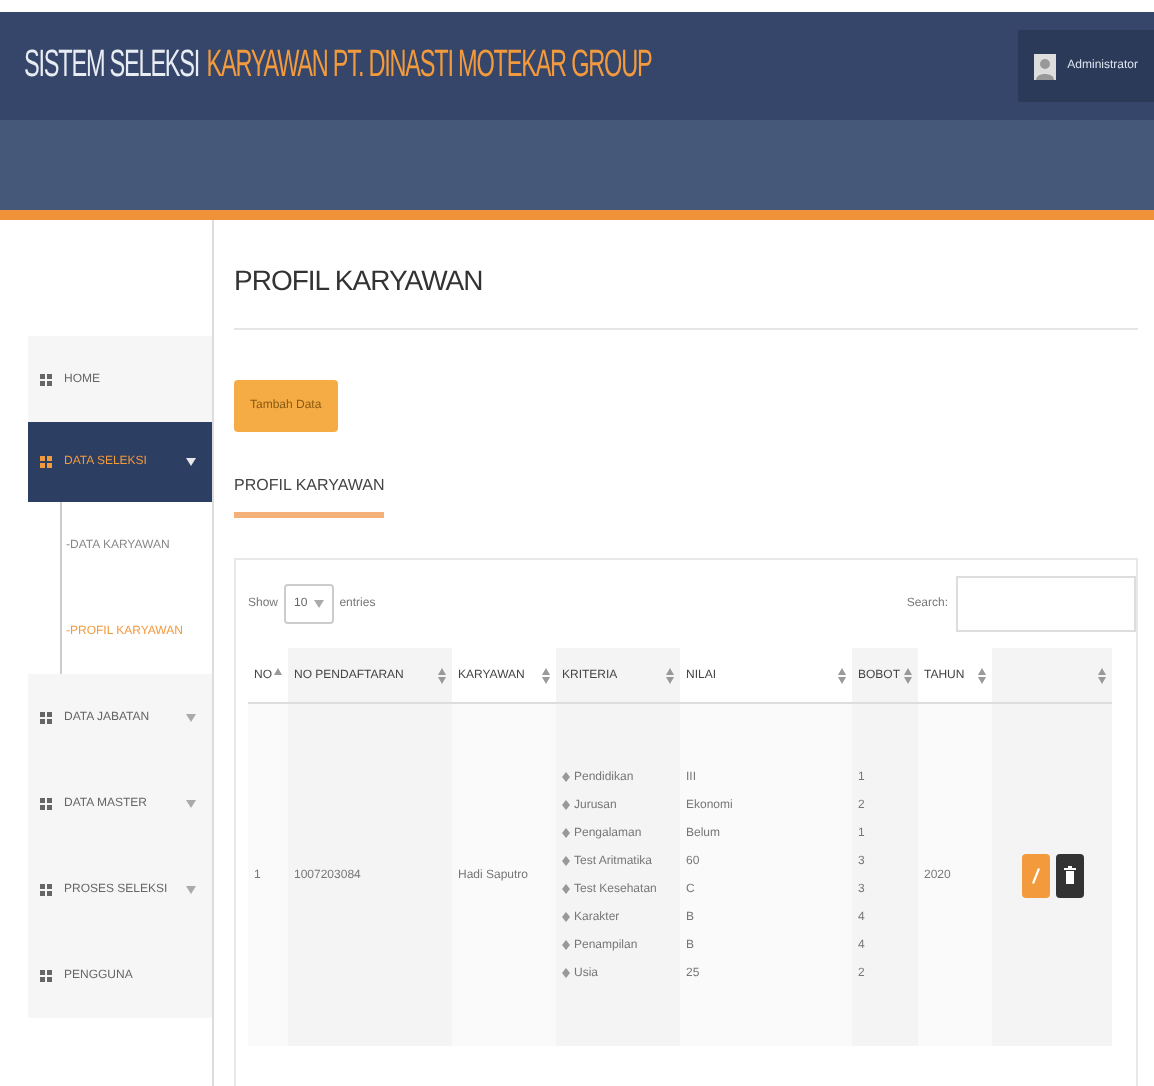 The width and height of the screenshot is (1154, 1086). Describe the element at coordinates (1052, 676) in the screenshot. I see `column-header` at that location.